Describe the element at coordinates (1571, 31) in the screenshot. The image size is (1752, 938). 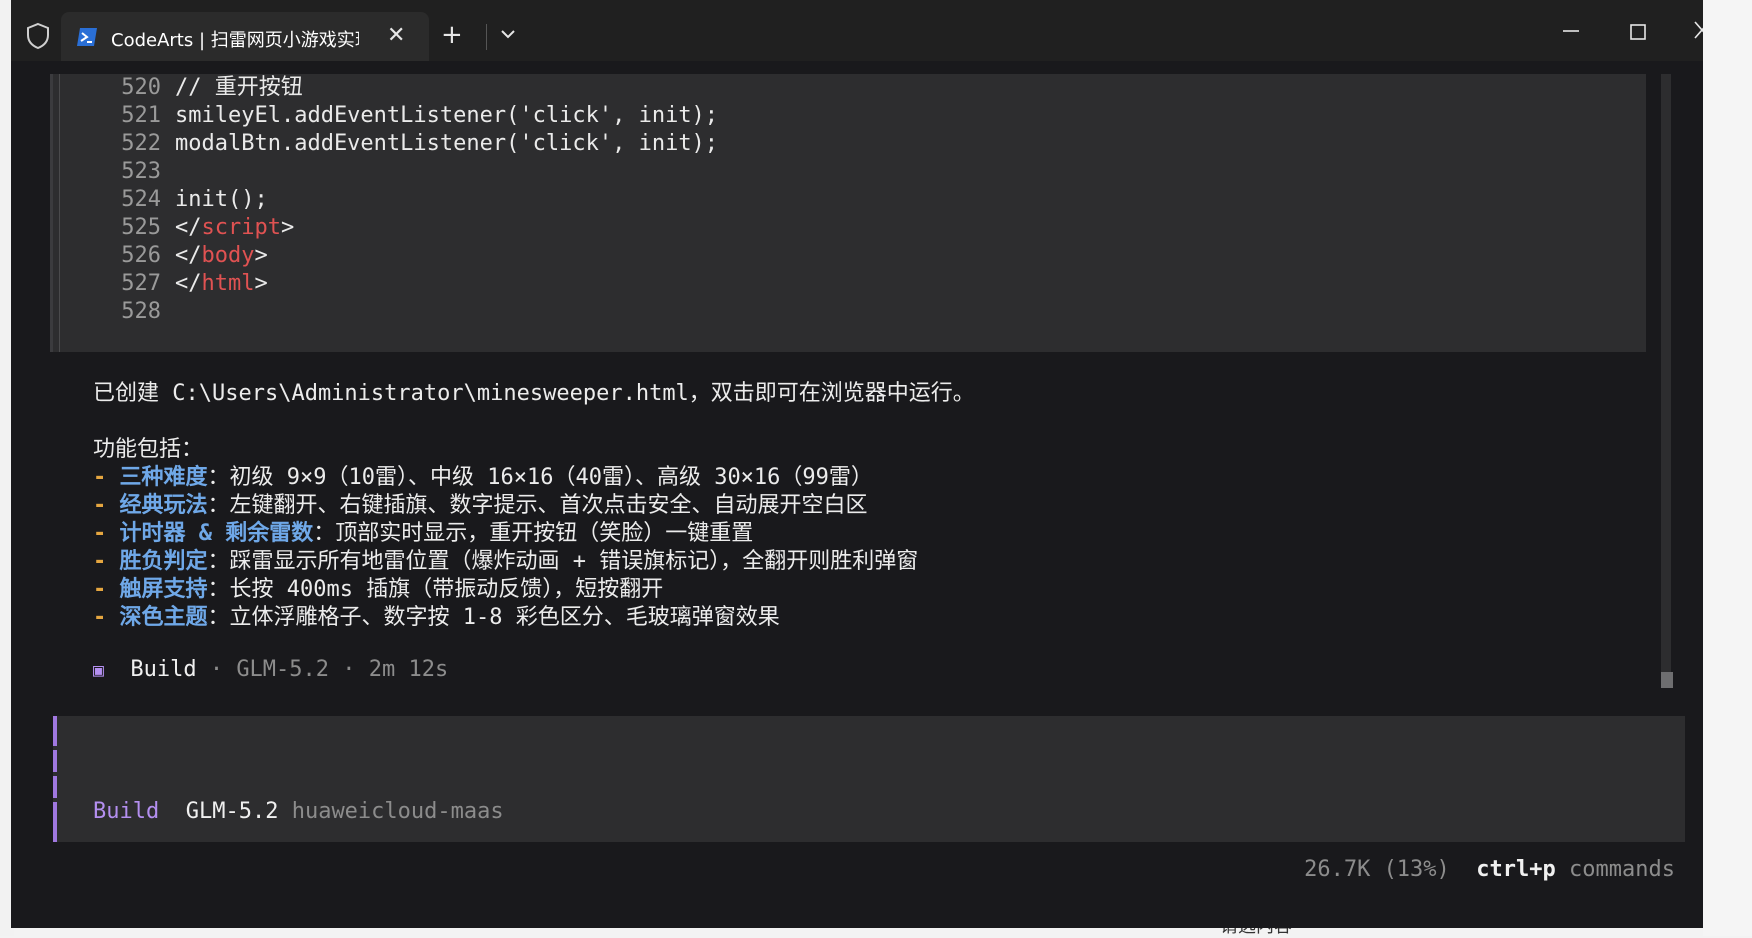
I see `minimize-icon` at that location.